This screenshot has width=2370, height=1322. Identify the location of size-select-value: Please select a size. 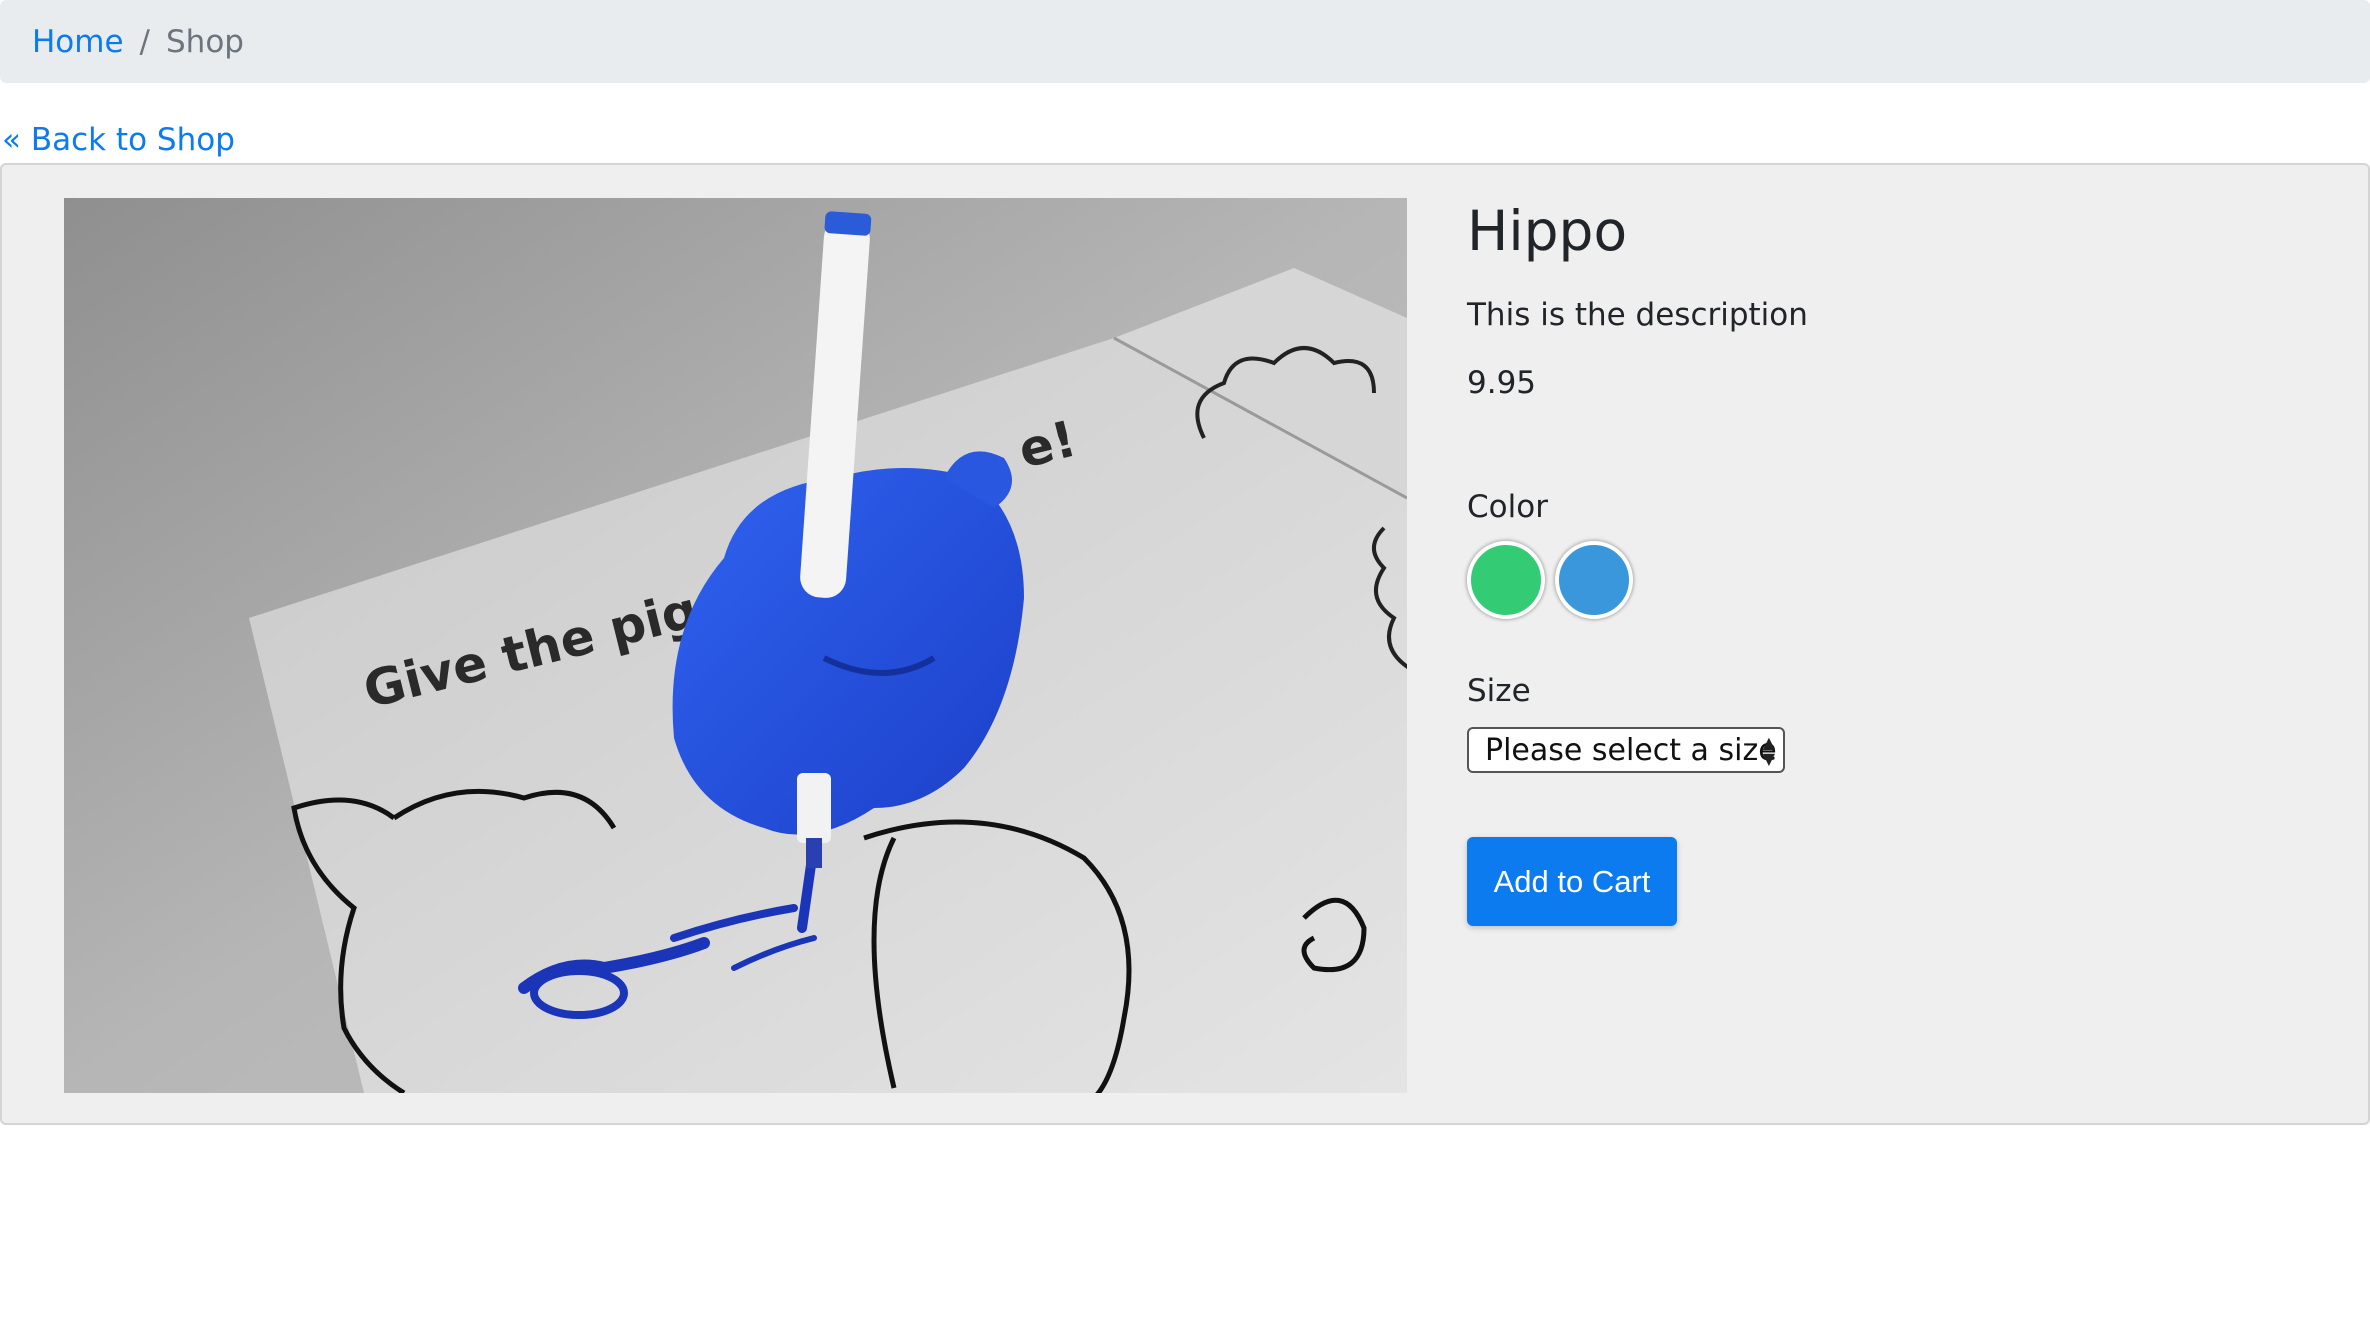
(1631, 750).